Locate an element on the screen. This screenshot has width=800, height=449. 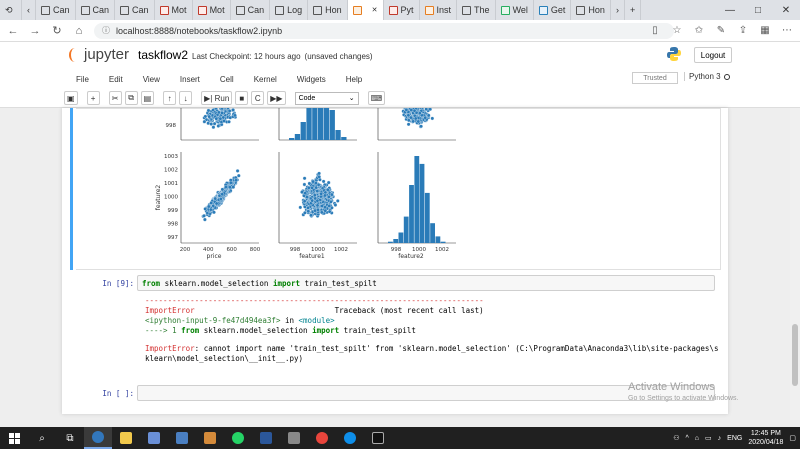
stop-icon: ■ is located at coordinates (242, 98).